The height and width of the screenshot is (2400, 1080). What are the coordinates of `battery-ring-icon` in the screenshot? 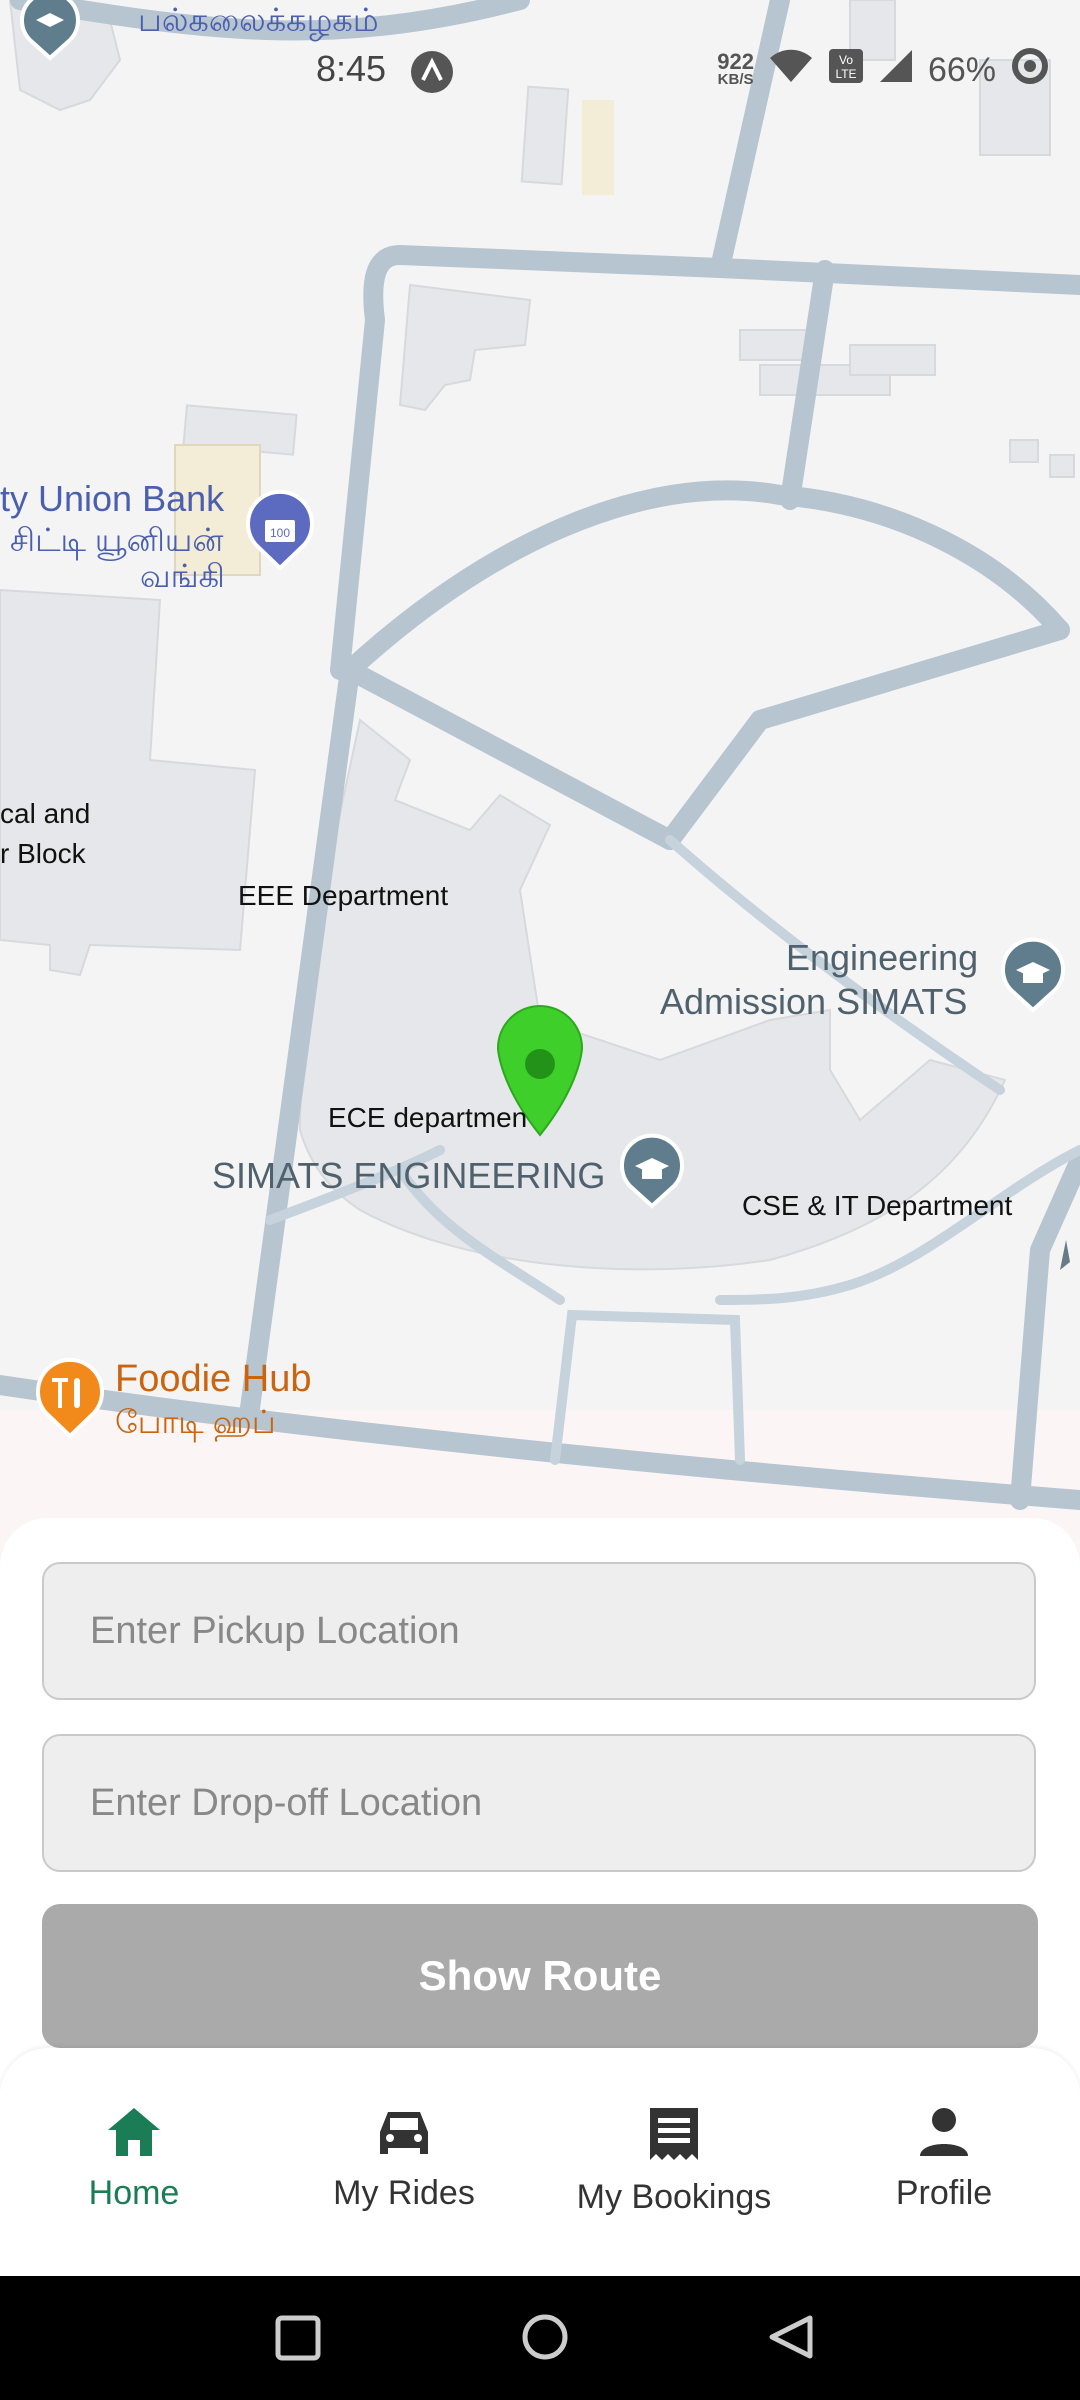 It's located at (1030, 70).